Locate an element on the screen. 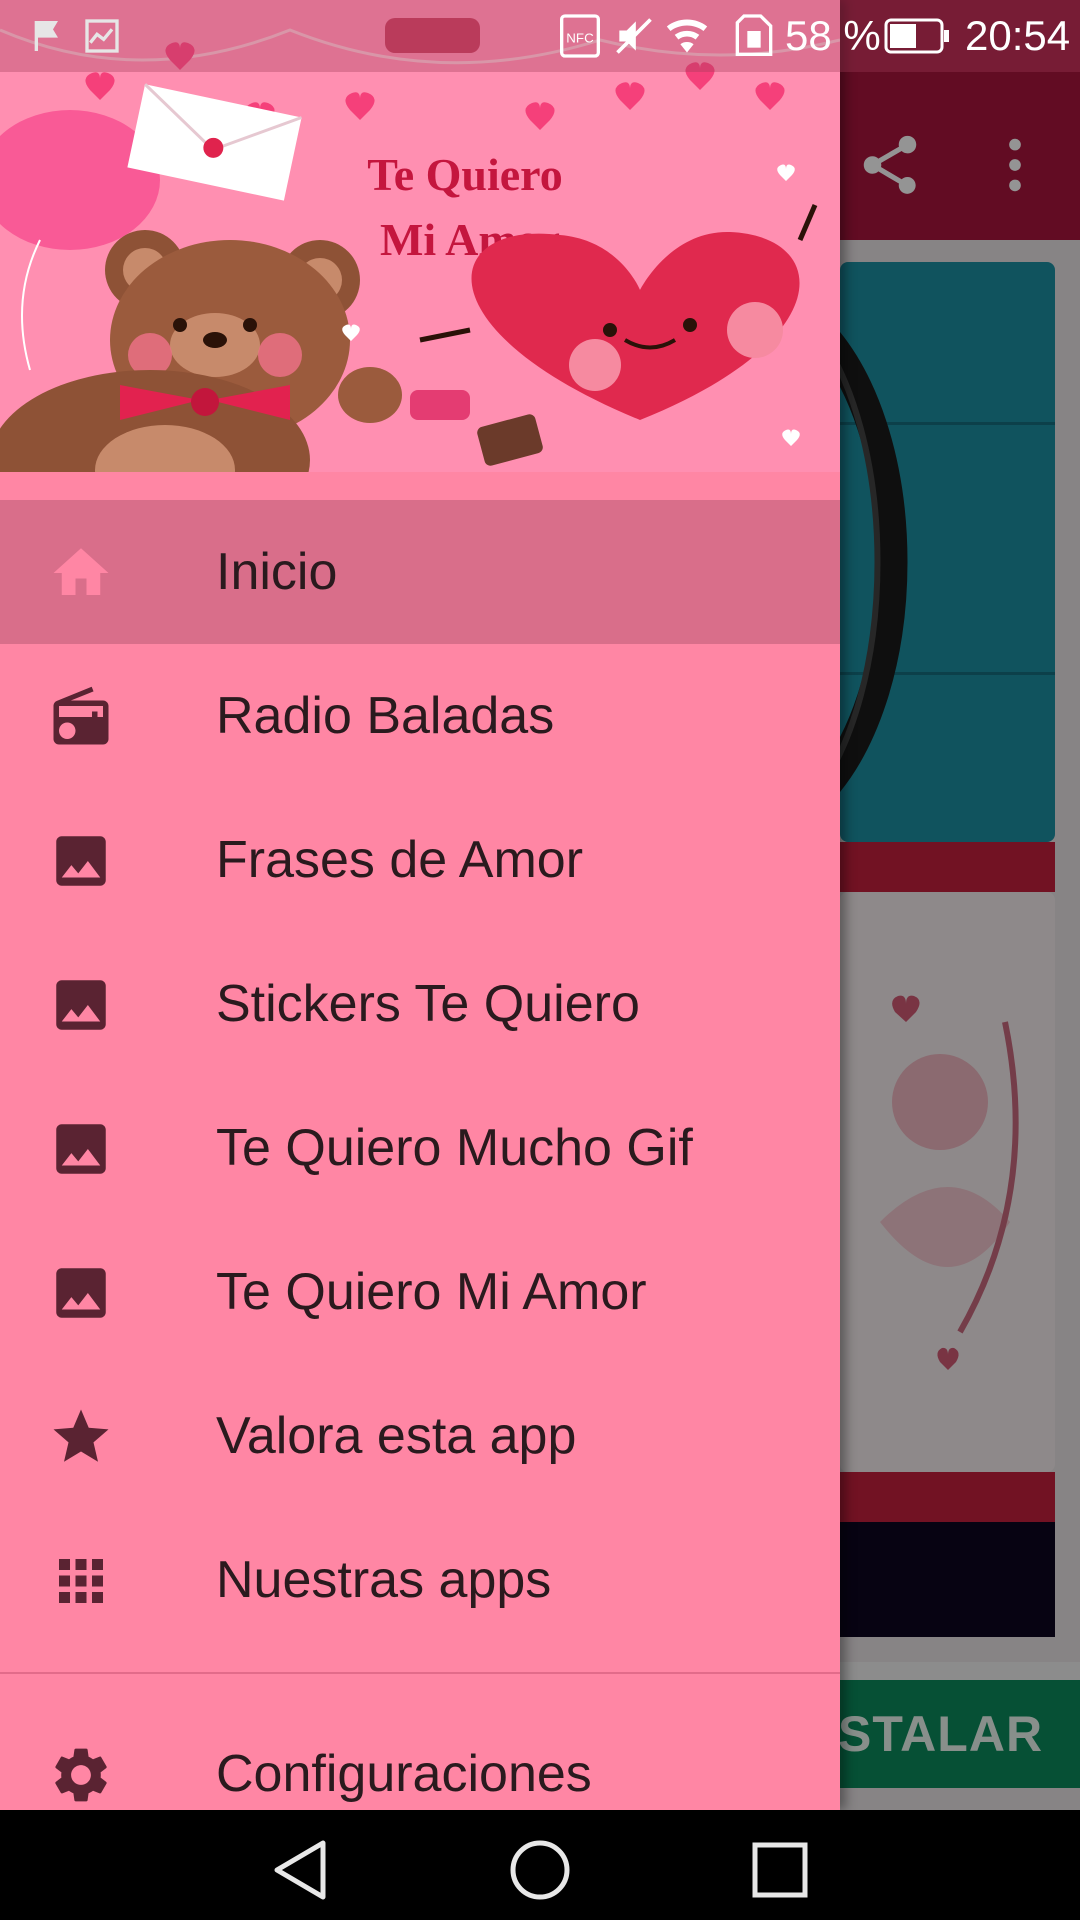  nfc-icon: NFC is located at coordinates (580, 36).